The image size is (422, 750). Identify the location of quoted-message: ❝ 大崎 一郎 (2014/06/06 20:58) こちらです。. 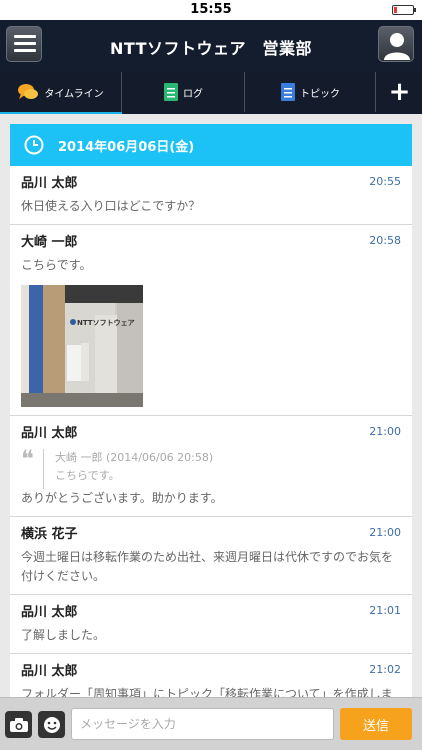
(211, 467).